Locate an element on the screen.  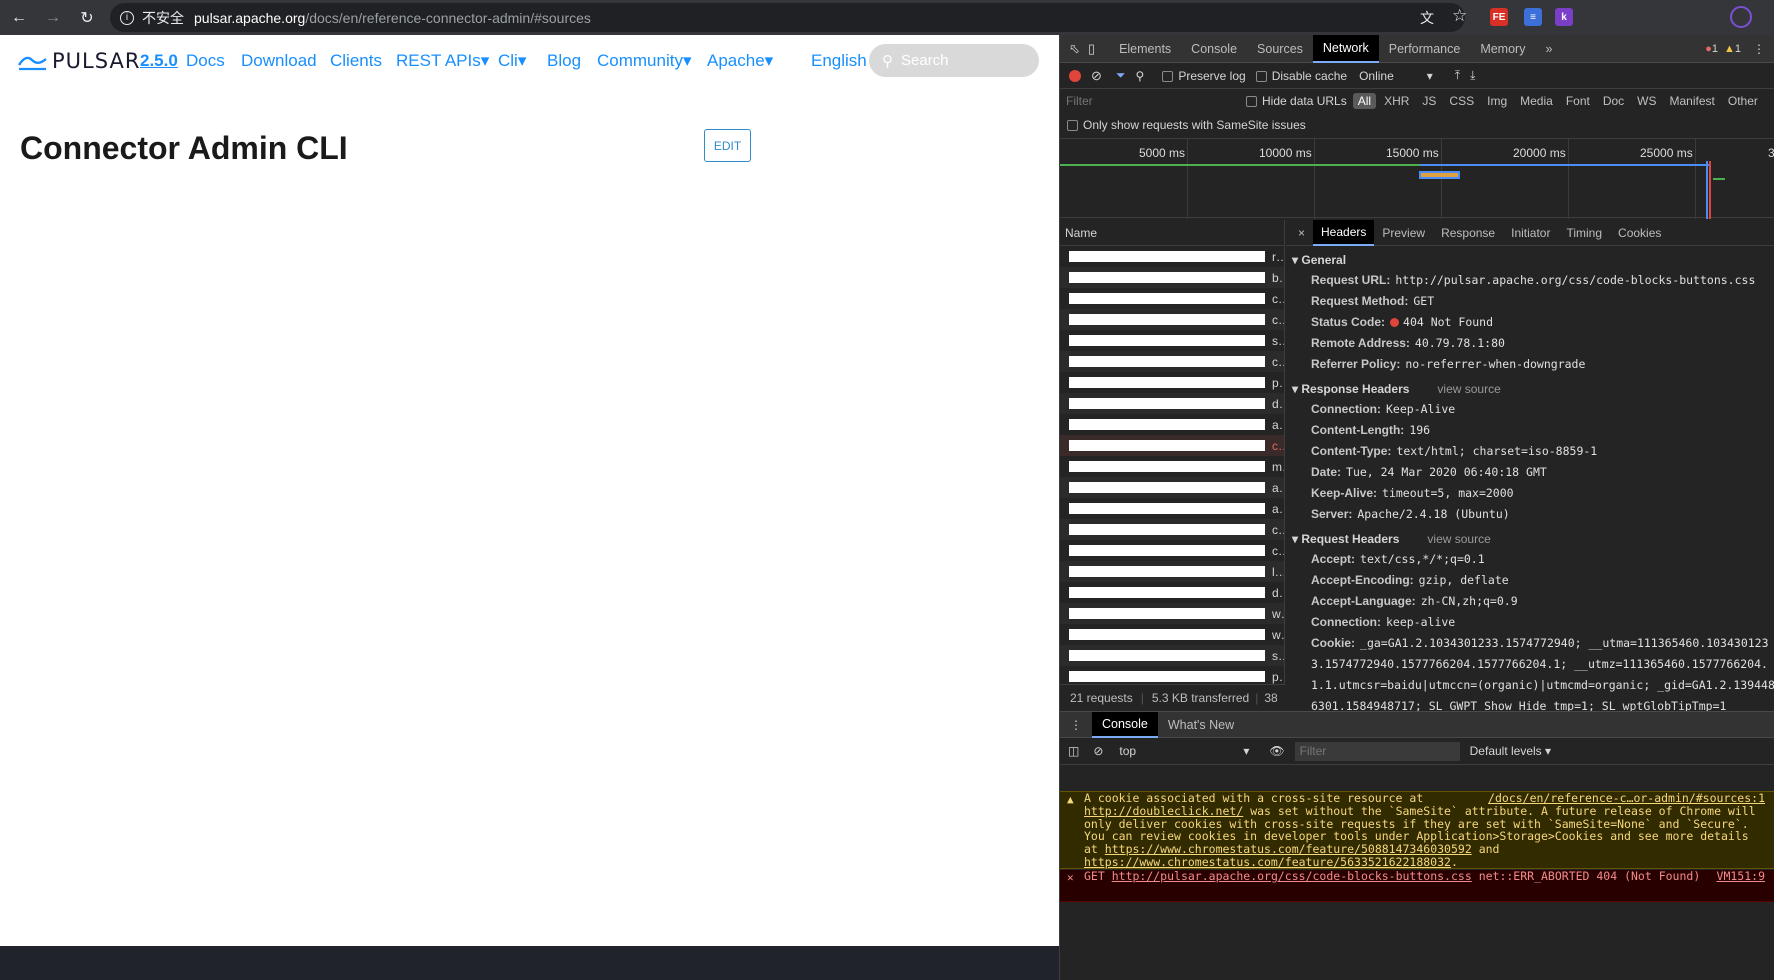
tab-timing: Timing is located at coordinates (1584, 233).